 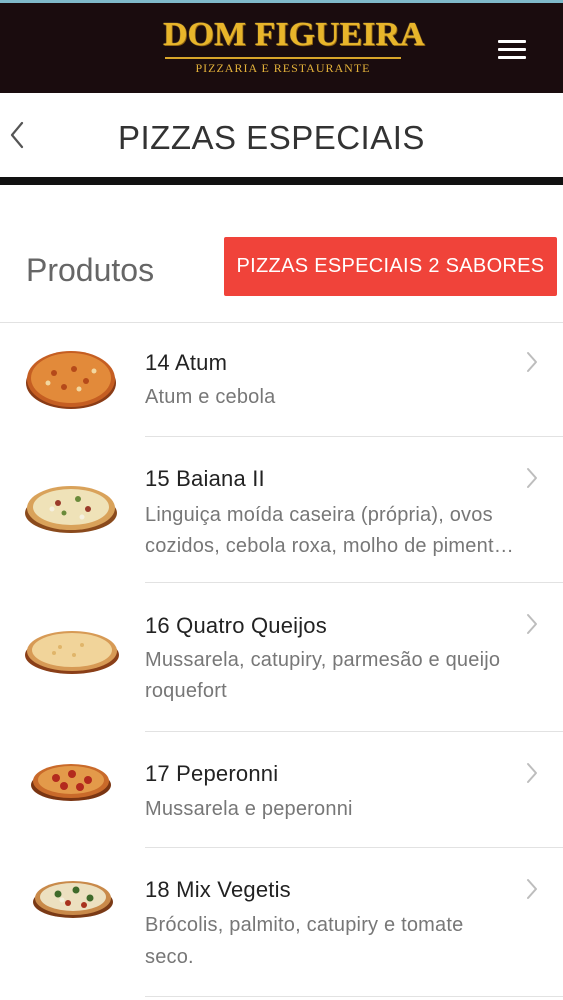 What do you see at coordinates (281, 380) in the screenshot?
I see `product-item-atum: 14 Atum Atum e cebola` at bounding box center [281, 380].